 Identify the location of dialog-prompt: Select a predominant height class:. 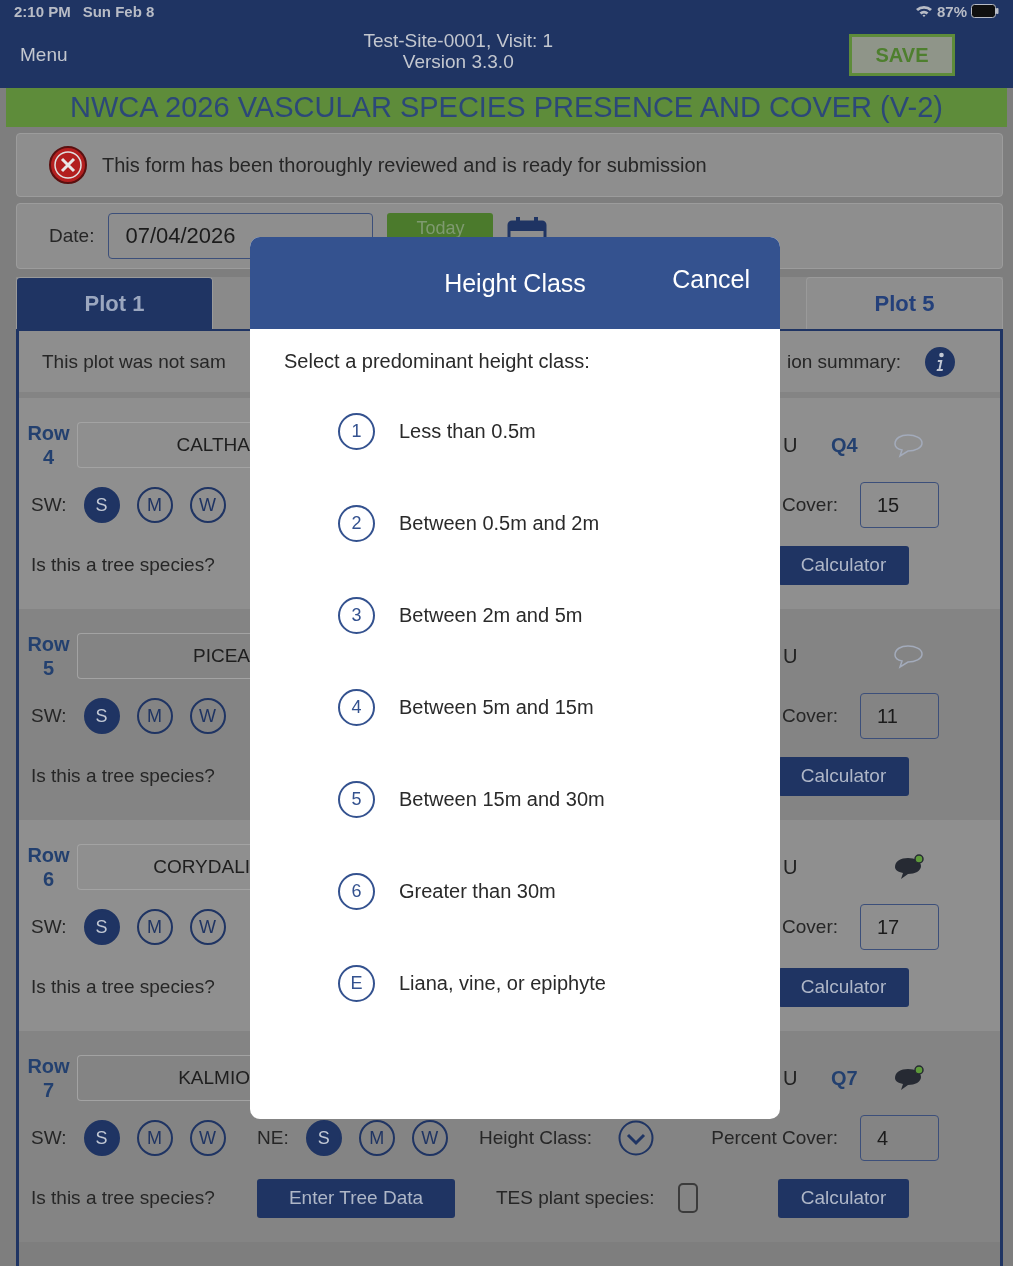
(437, 361).